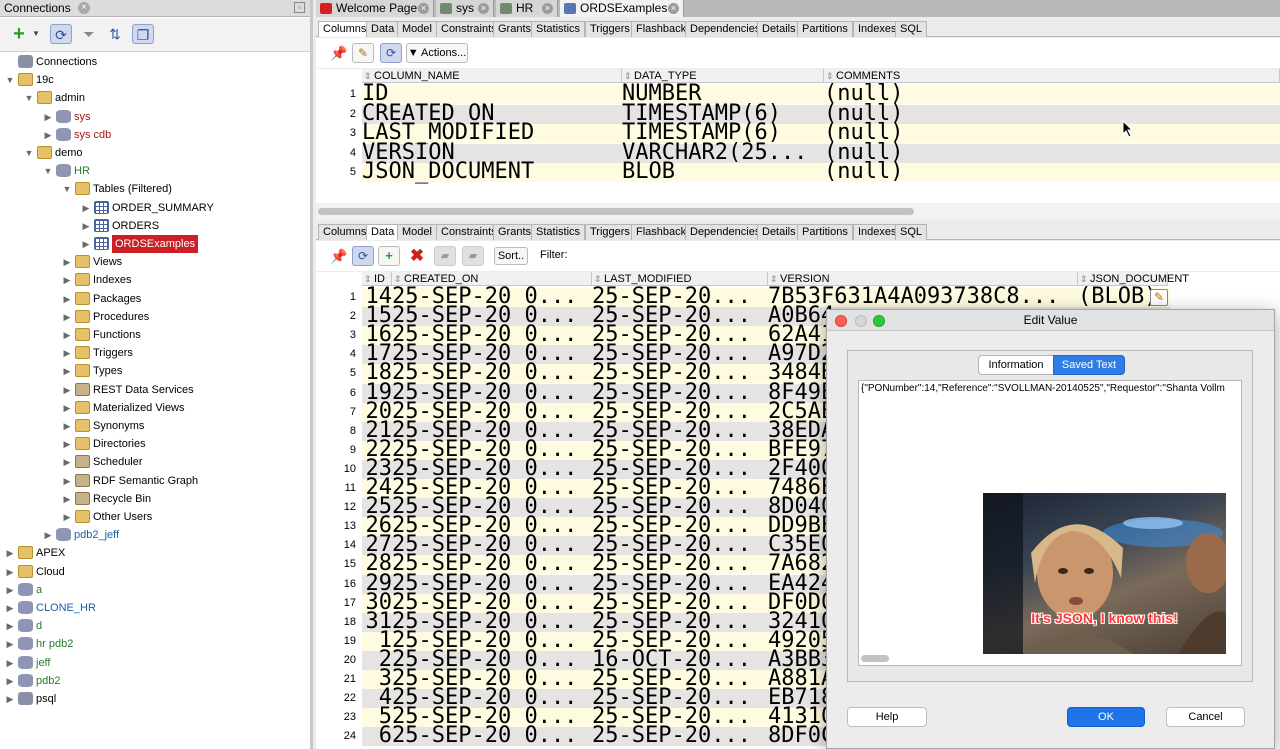  Describe the element at coordinates (102, 426) in the screenshot. I see `tree-node: ▶ Synonyms` at that location.